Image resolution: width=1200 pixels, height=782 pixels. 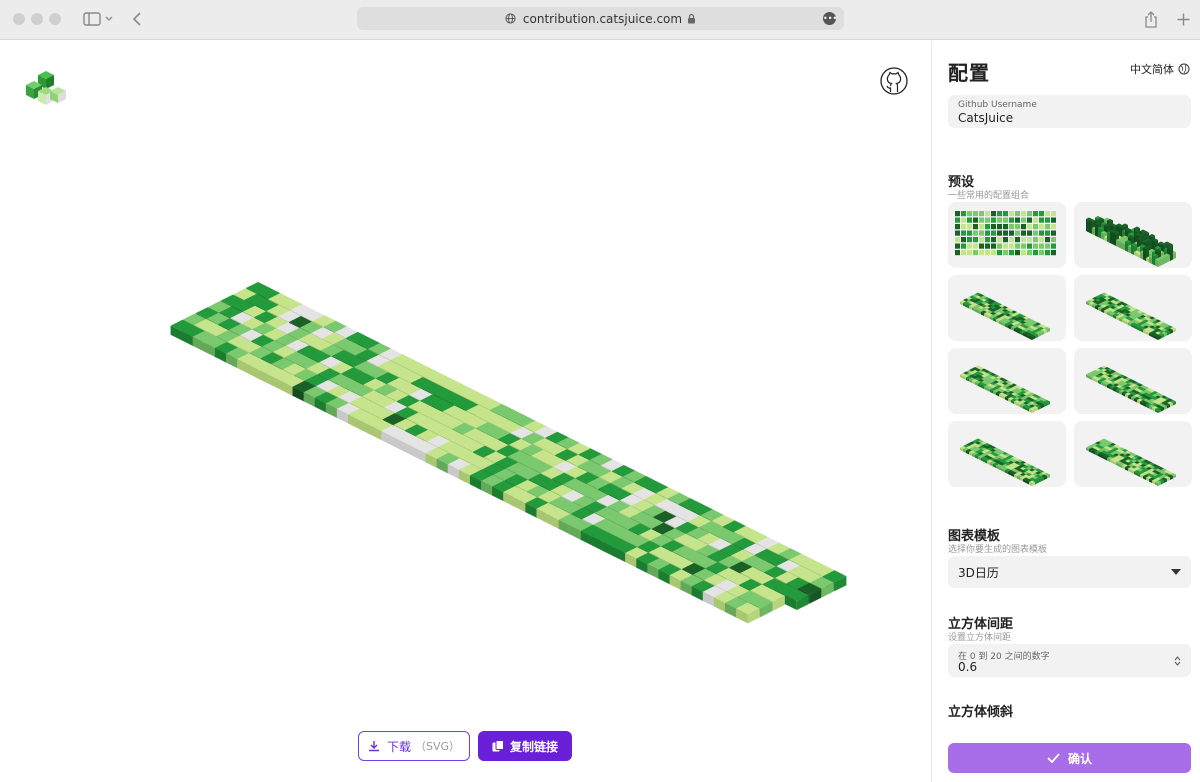 I want to click on confirm-button: 确认, so click(x=1069, y=758).